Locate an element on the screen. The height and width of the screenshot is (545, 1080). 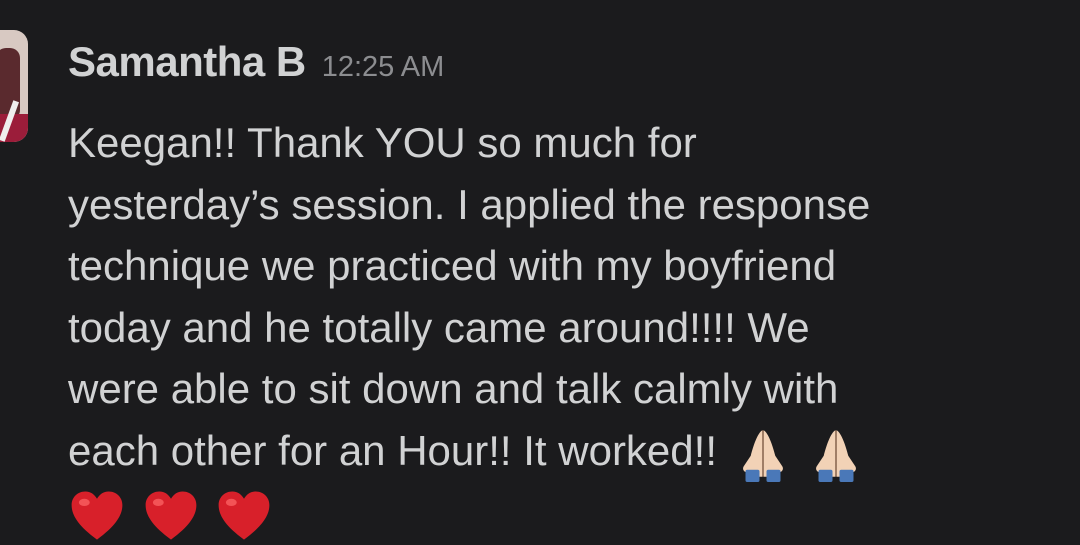
avatar is located at coordinates (14, 86).